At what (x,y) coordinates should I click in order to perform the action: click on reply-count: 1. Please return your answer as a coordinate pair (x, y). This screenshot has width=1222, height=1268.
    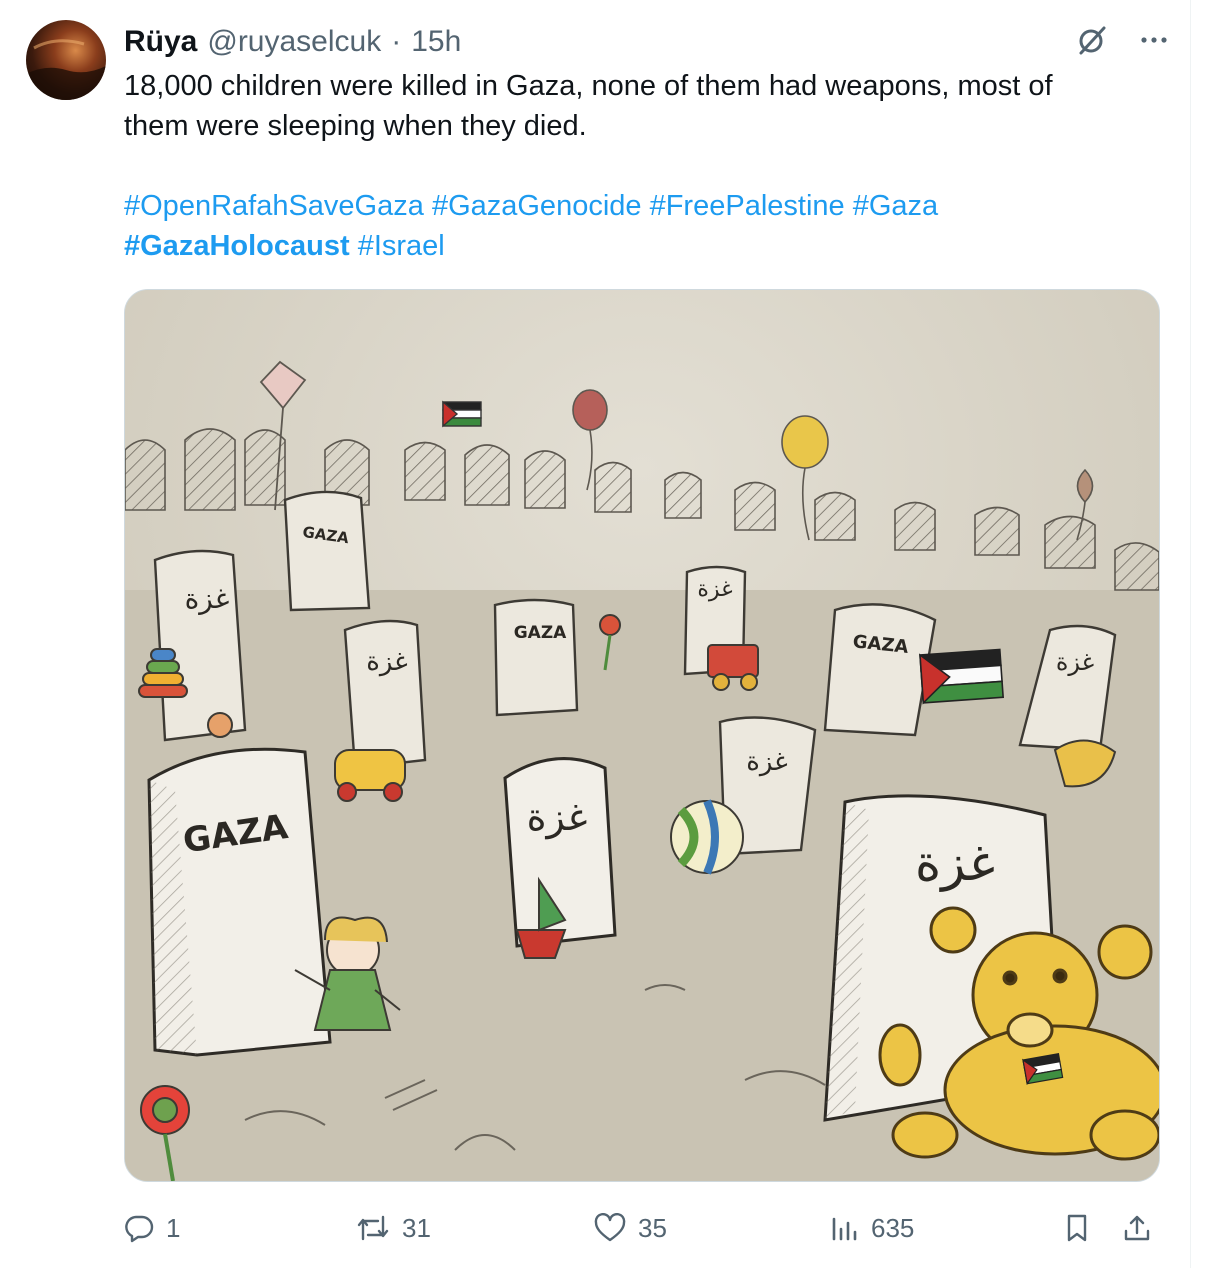
    Looking at the image, I should click on (173, 1227).